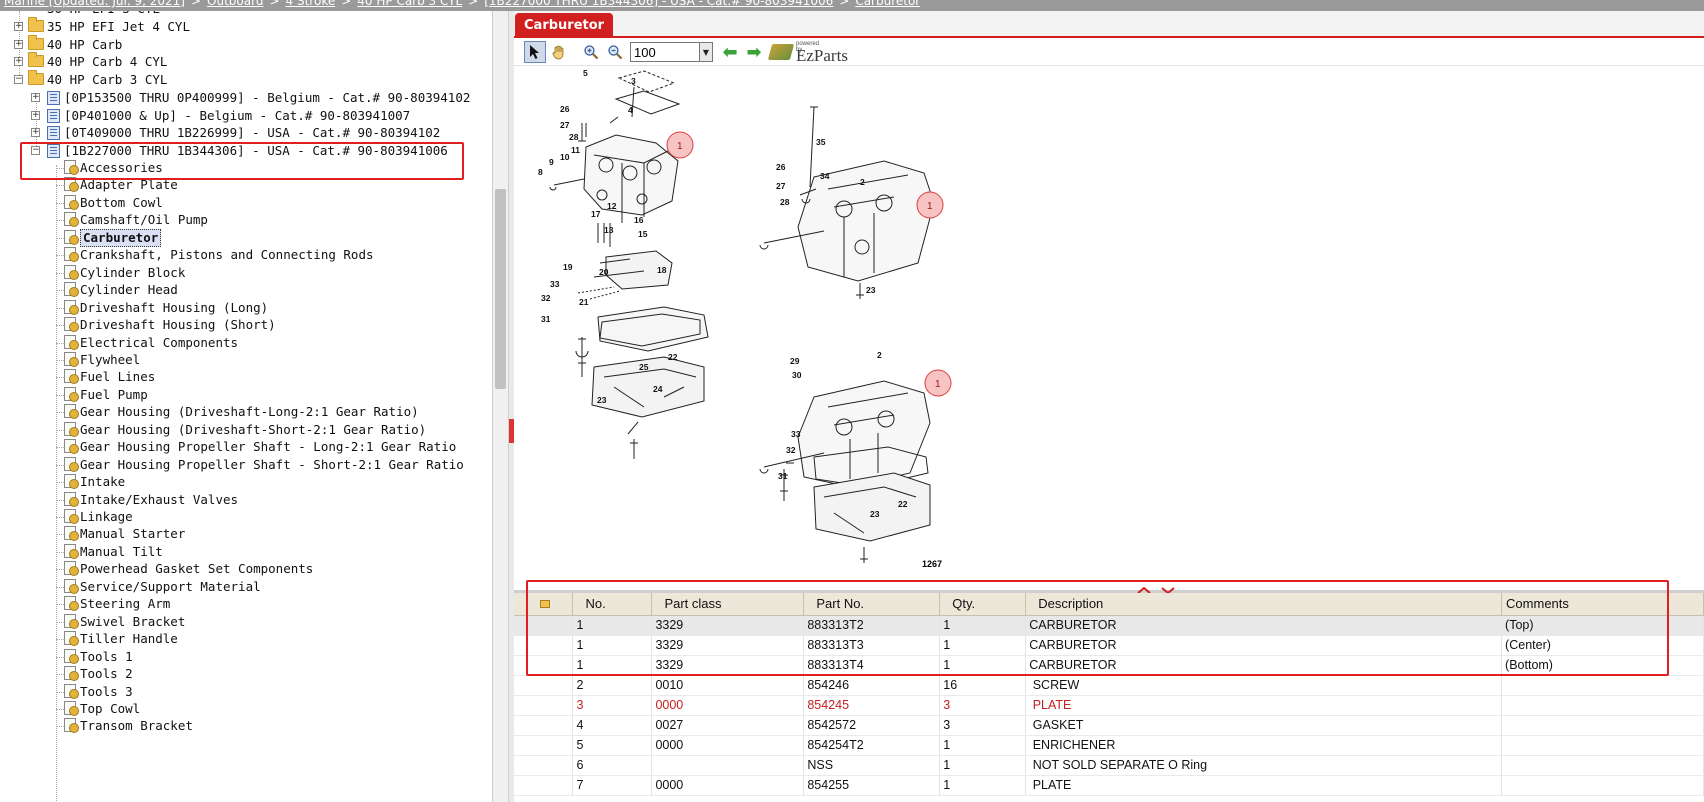  What do you see at coordinates (821, 142) in the screenshot?
I see `part-callout-number: 35` at bounding box center [821, 142].